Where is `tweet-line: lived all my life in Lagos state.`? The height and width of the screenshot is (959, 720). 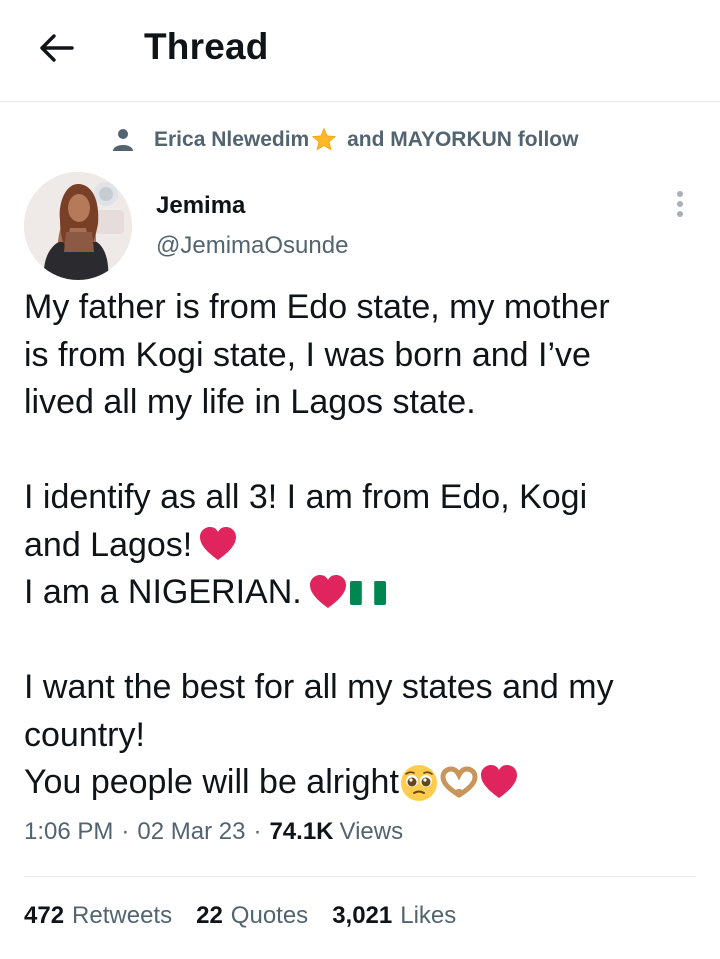
tweet-line: lived all my life in Lagos state. is located at coordinates (364, 403).